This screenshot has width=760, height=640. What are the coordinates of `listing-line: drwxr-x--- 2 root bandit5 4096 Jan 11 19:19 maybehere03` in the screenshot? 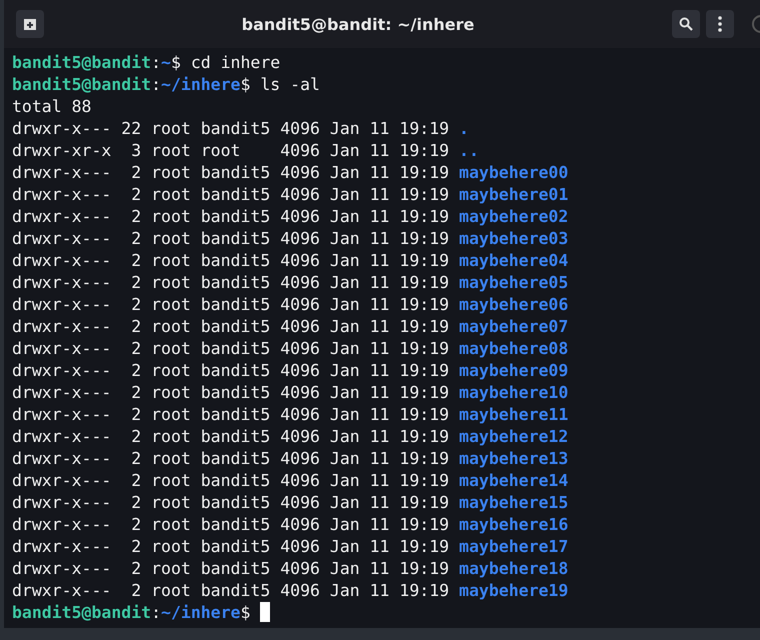 It's located at (290, 239).